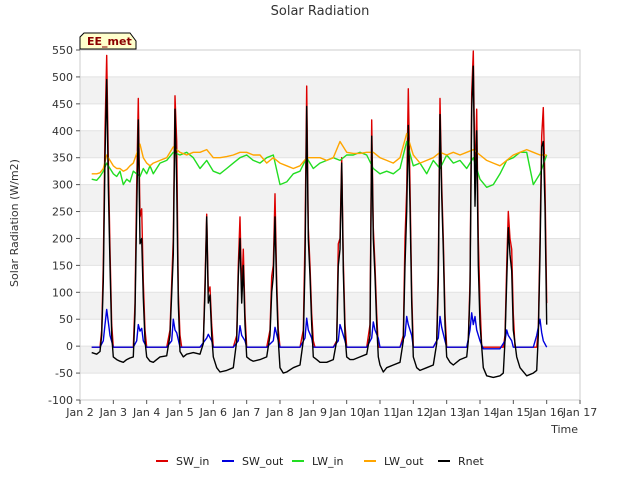 Image resolution: width=640 pixels, height=480 pixels. I want to click on y-tick-label: 500, so click(62, 77).